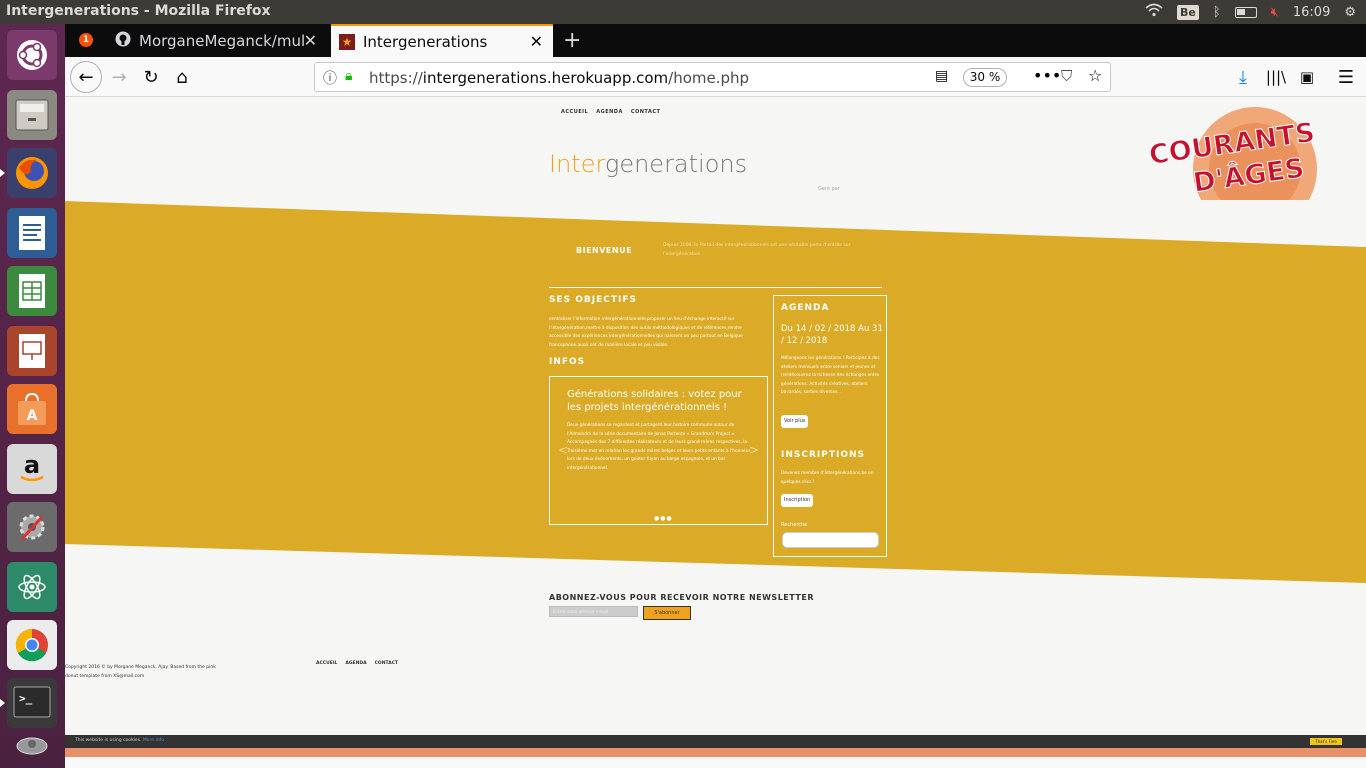  I want to click on menu-icon: ☰, so click(1346, 77).